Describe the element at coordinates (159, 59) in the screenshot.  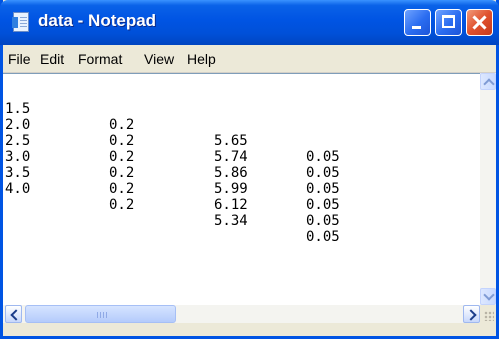
I see `menu-view: View` at that location.